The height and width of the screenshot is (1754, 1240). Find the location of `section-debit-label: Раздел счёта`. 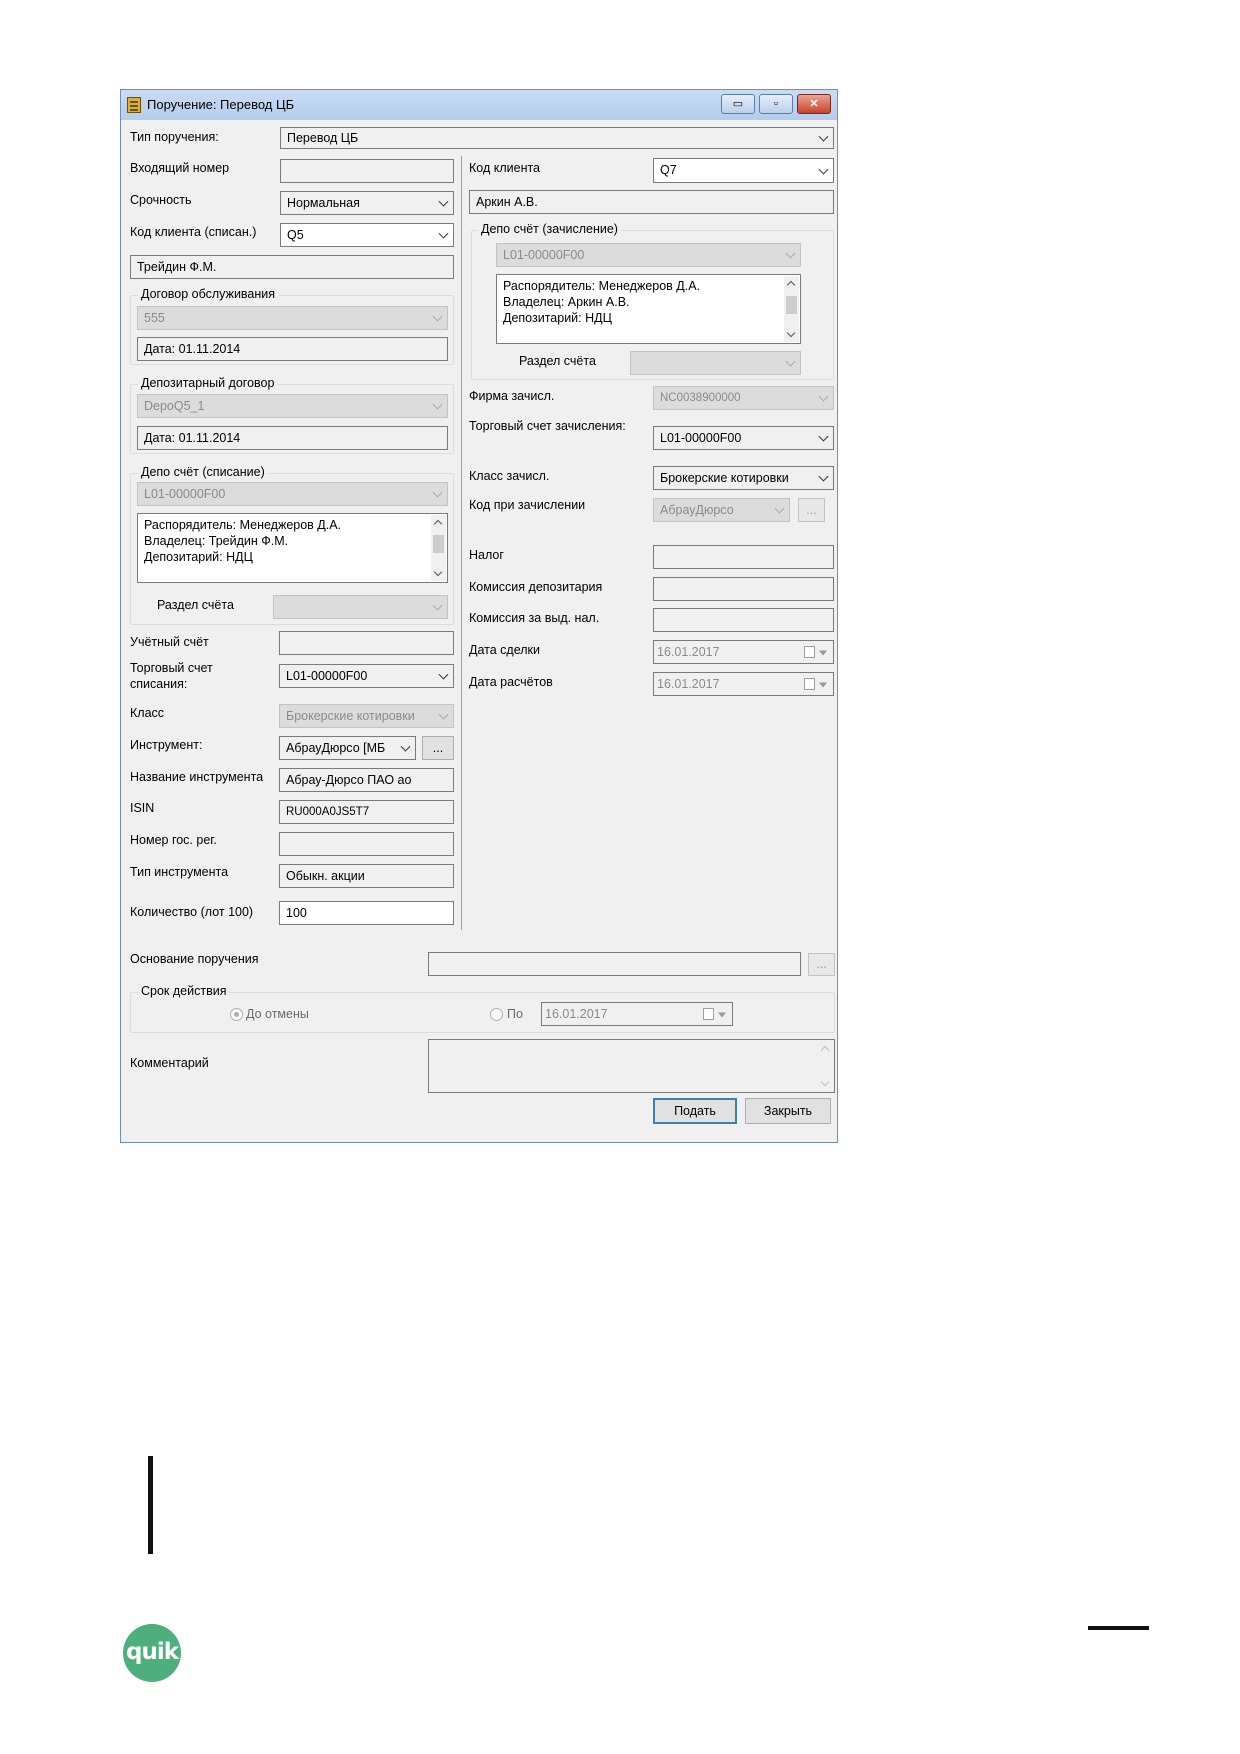

section-debit-label: Раздел счёта is located at coordinates (195, 605).